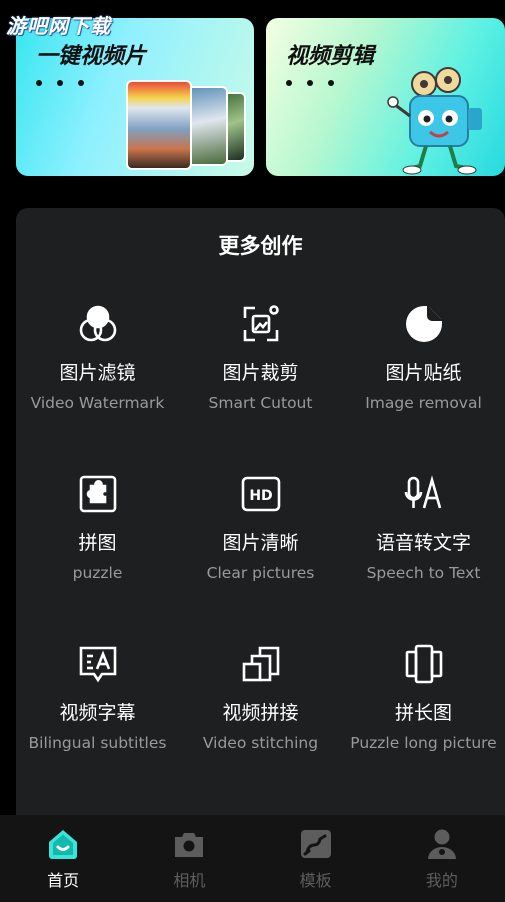 Image resolution: width=505 pixels, height=902 pixels. I want to click on camera-icon, so click(189, 845).